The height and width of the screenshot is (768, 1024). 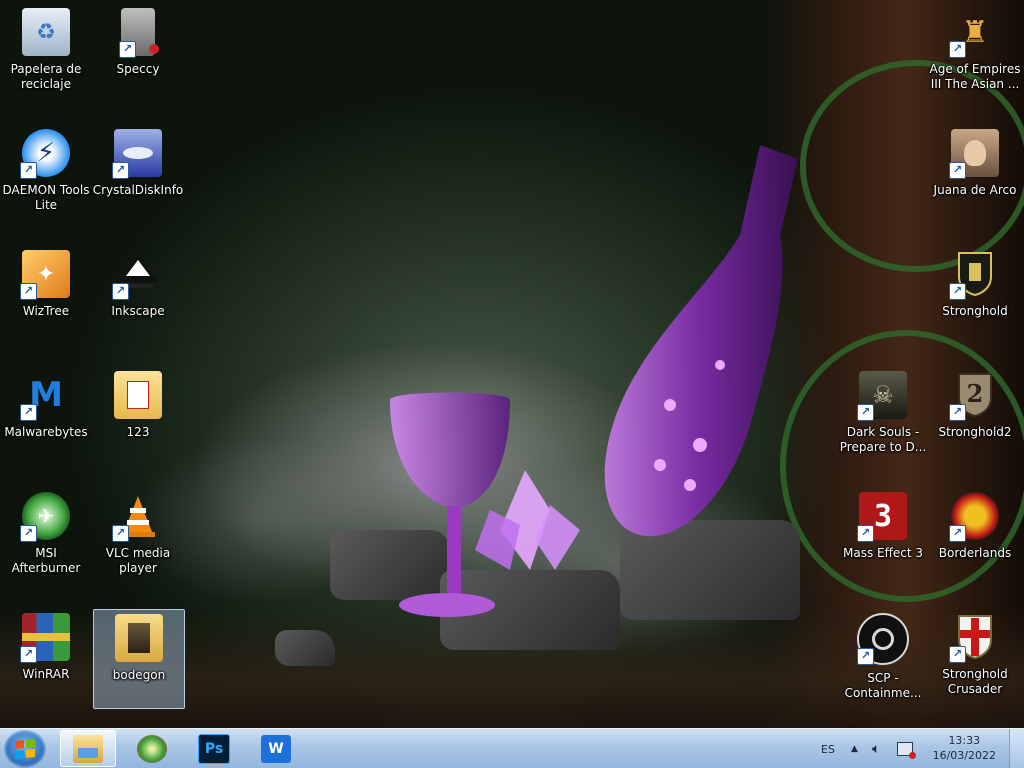 I want to click on lightning-disc-icon: ⚡ ↗, so click(x=45, y=154).